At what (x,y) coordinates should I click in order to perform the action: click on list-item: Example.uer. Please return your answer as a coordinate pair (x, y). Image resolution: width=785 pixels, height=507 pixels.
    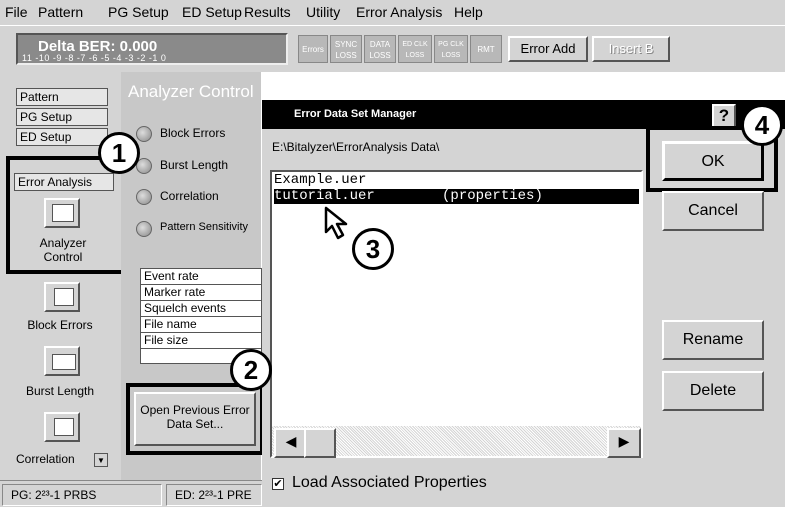
    Looking at the image, I should click on (456, 180).